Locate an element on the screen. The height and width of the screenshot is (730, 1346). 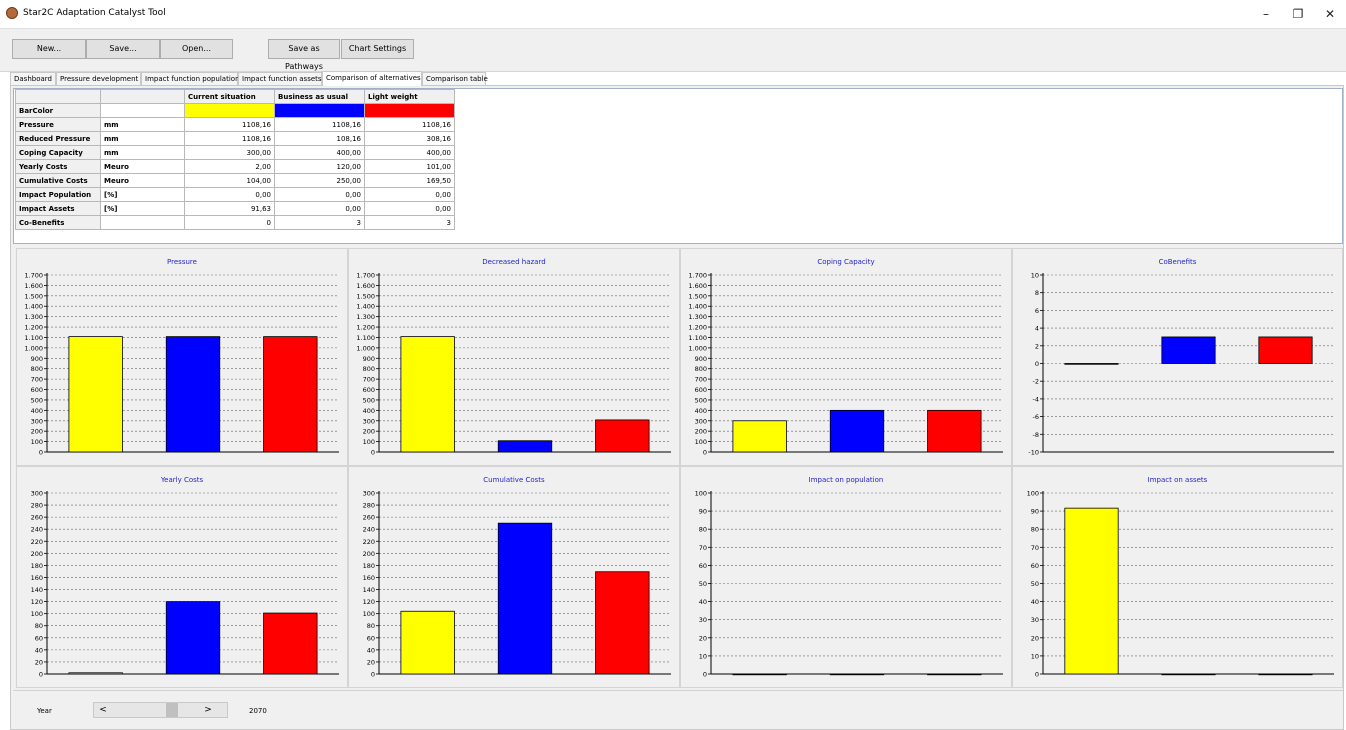
scroll-right-arrow-icon: > is located at coordinates (208, 710).